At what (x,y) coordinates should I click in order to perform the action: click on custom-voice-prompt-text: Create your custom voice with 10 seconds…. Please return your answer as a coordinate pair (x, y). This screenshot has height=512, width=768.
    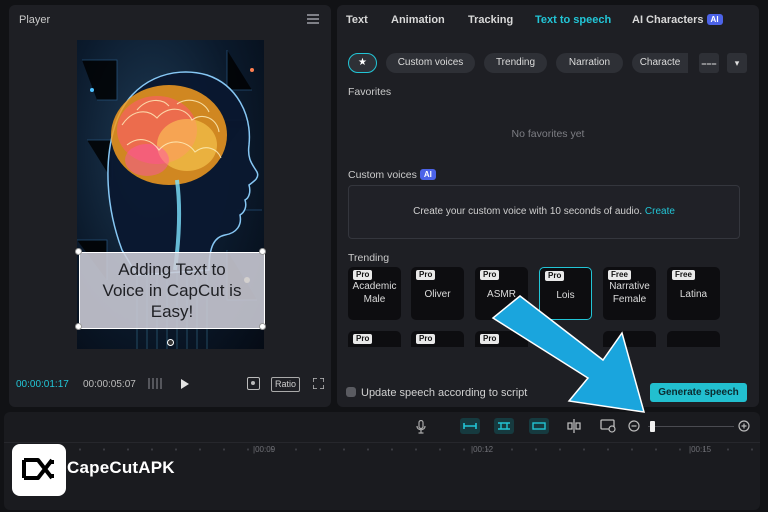
    Looking at the image, I should click on (528, 211).